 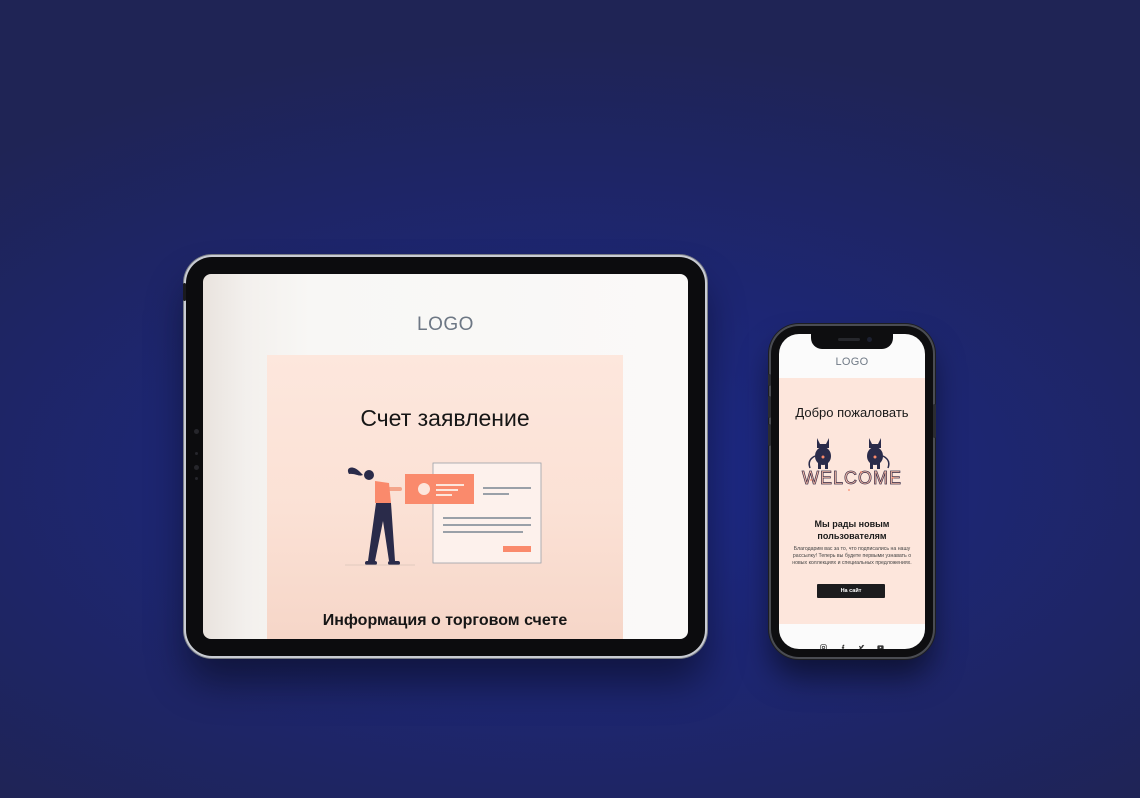 What do you see at coordinates (184, 292) in the screenshot?
I see `tablet-side-button` at bounding box center [184, 292].